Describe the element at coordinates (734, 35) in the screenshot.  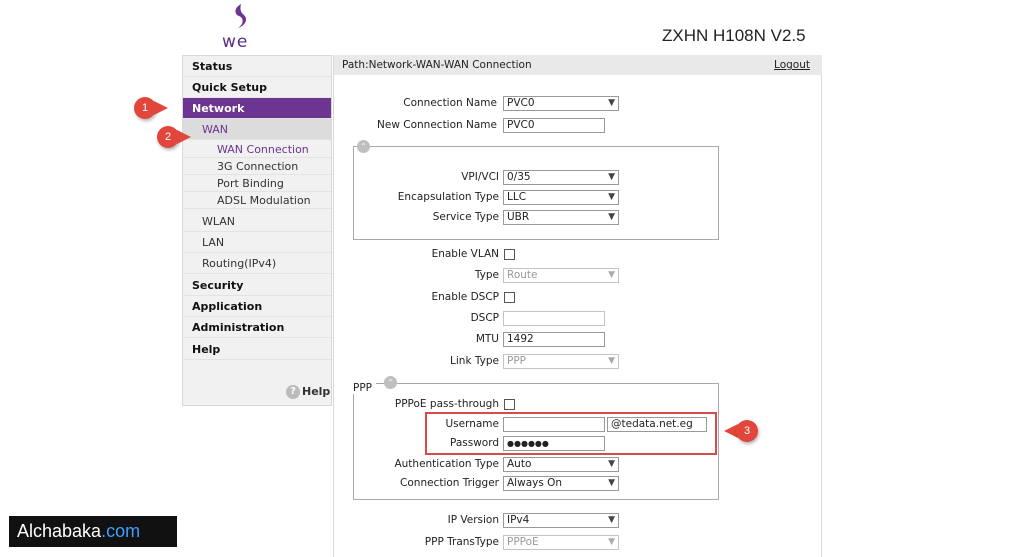
I see `model-name: ZXHN H108N V2.5` at that location.